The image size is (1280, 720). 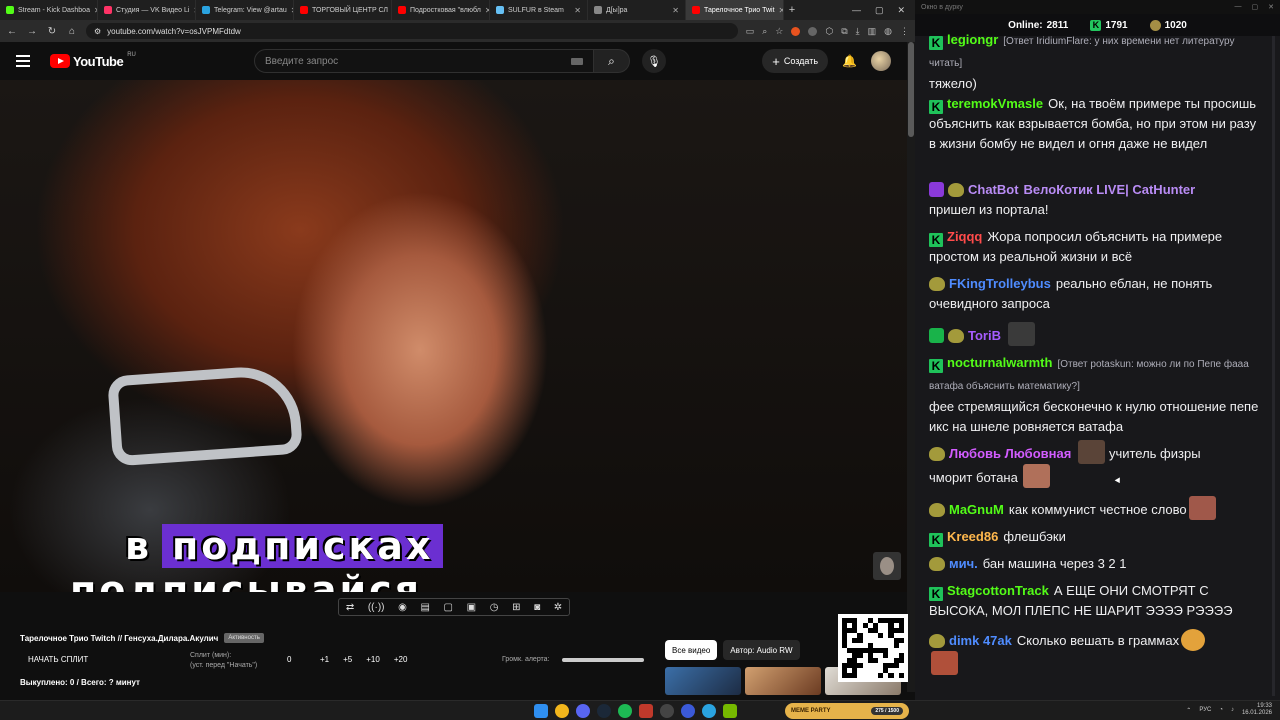 I want to click on obs-icon, so click(x=667, y=711).